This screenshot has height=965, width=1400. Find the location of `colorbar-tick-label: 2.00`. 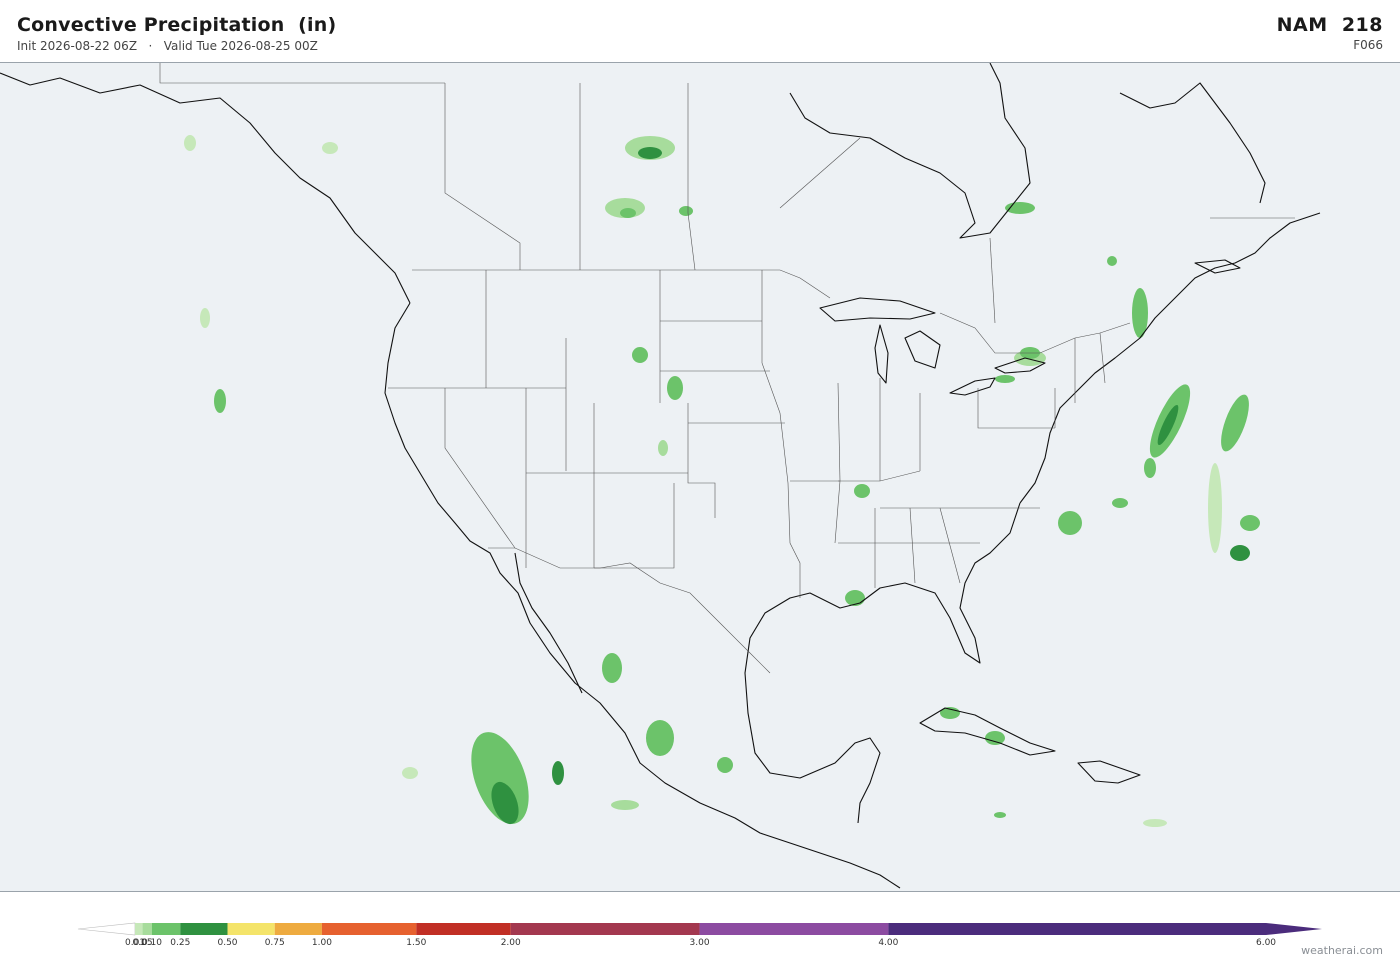

colorbar-tick-label: 2.00 is located at coordinates (510, 943).